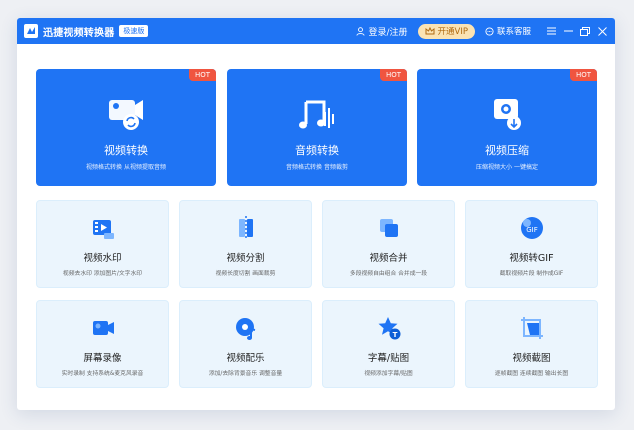  What do you see at coordinates (245, 374) in the screenshot?
I see `card-desc: 添加/去除背景音乐 调整音量` at bounding box center [245, 374].